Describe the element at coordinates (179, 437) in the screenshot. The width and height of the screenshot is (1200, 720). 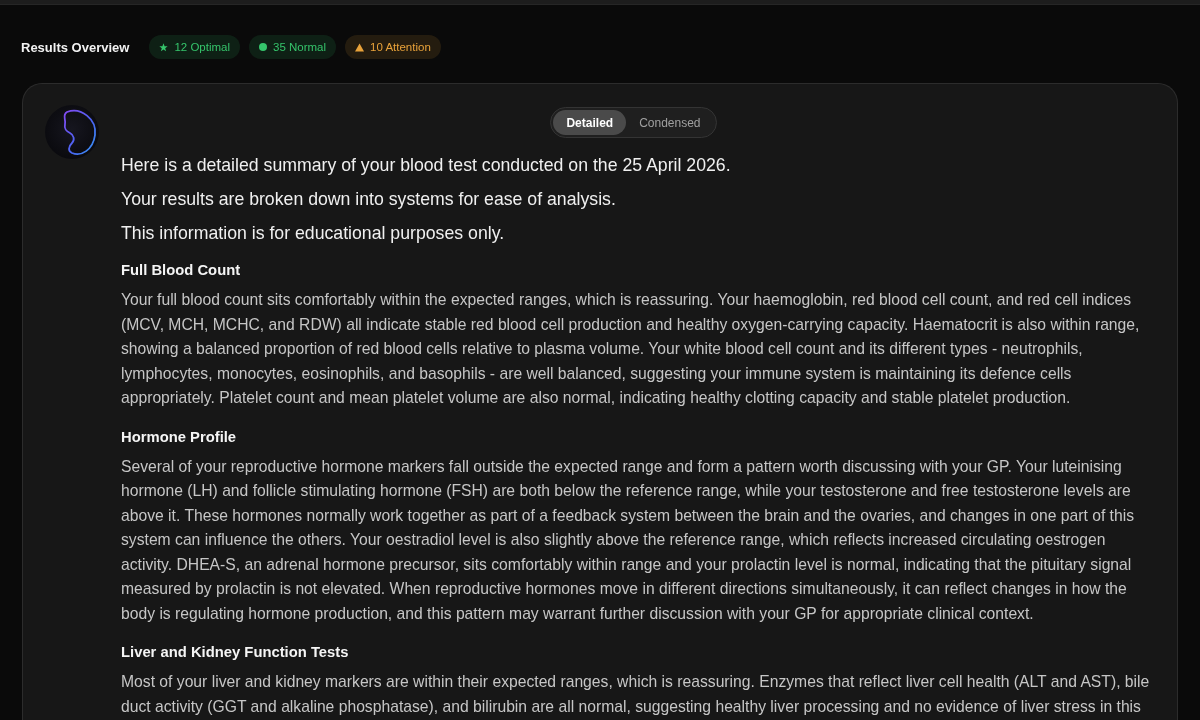
I see `section-heading: Hormone Profile` at that location.